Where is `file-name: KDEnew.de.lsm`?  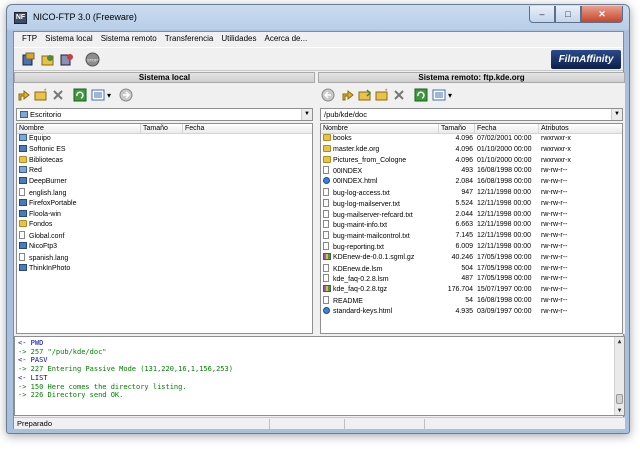 file-name: KDEnew.de.lsm is located at coordinates (358, 269).